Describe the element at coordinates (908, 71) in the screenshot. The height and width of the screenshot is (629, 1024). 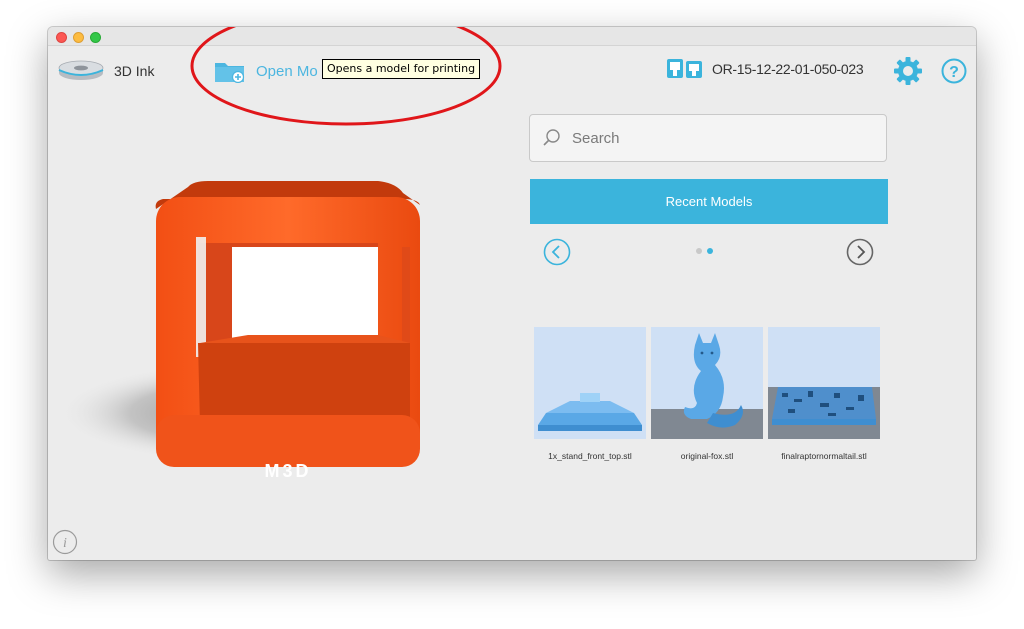
I see `gear-icon` at that location.